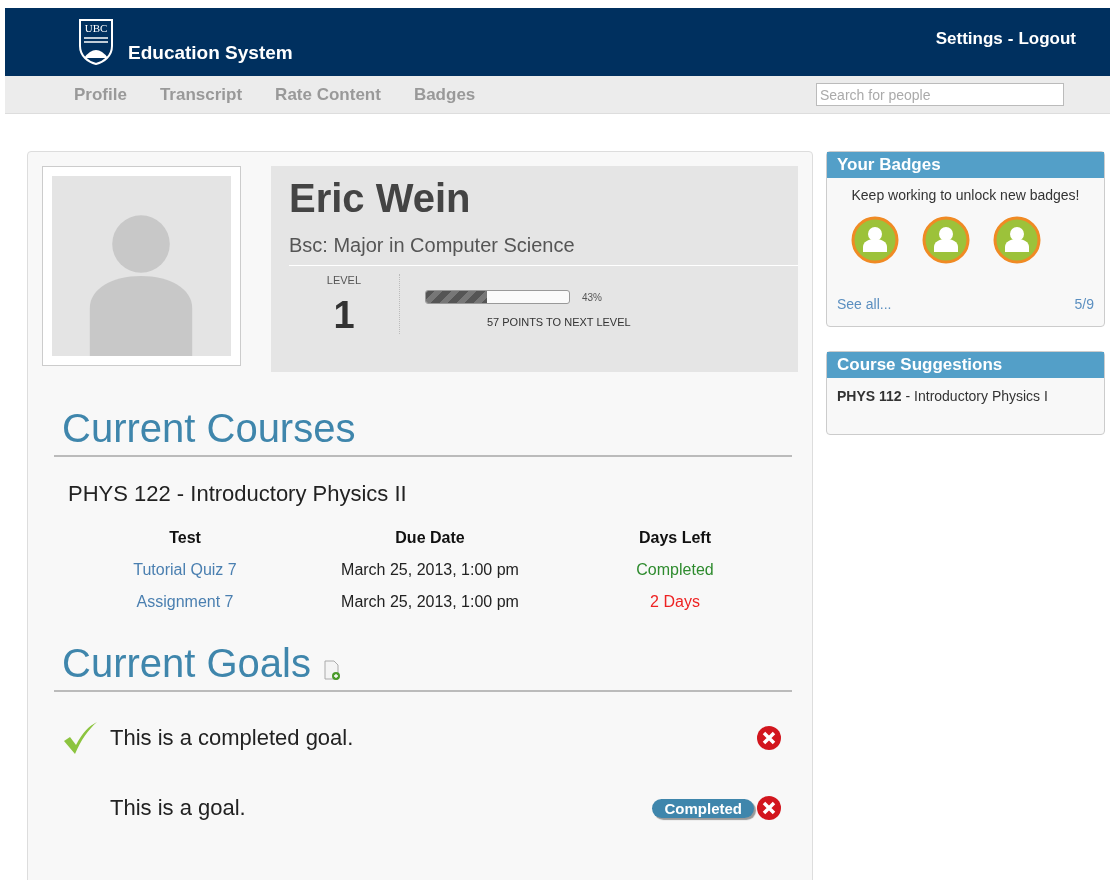 This screenshot has height=880, width=1110. I want to click on user-name: Eric Wein, so click(380, 198).